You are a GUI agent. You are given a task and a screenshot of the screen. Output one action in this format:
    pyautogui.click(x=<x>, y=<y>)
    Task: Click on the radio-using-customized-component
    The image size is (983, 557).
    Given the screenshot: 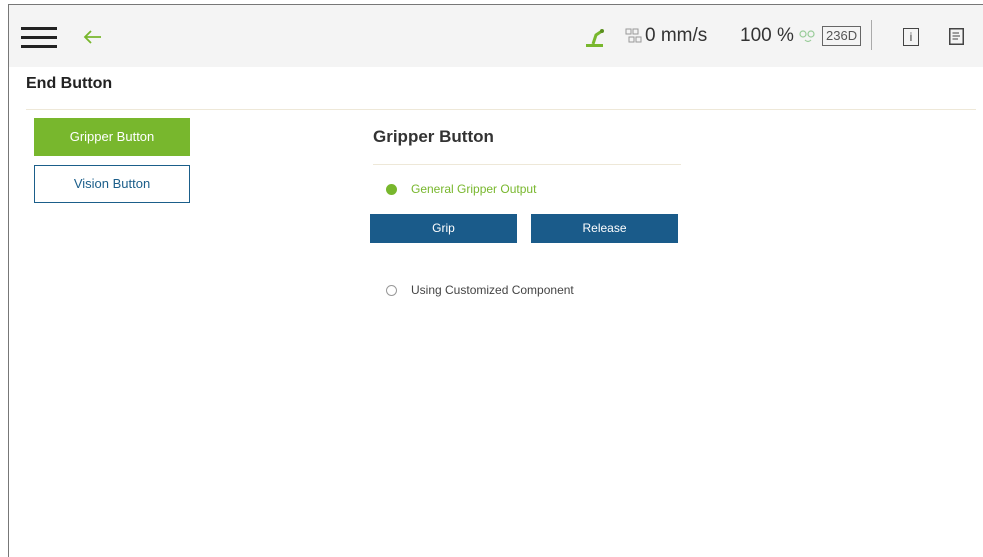 What is the action you would take?
    pyautogui.click(x=391, y=290)
    